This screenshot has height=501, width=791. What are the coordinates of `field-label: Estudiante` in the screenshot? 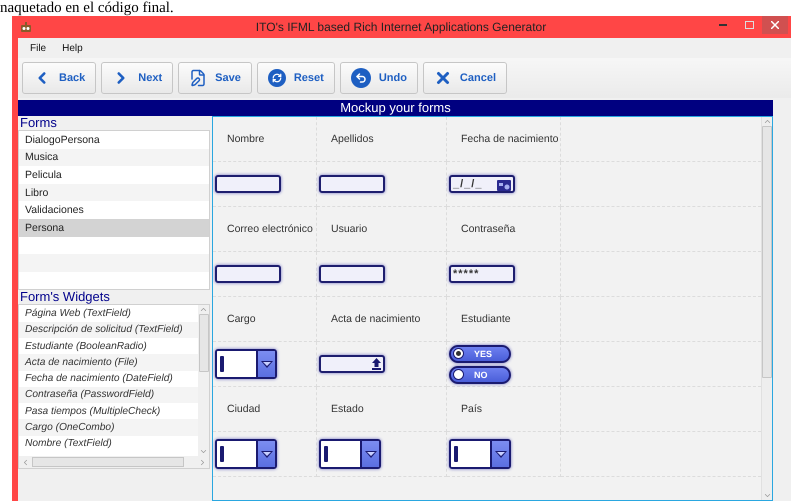 It's located at (486, 319).